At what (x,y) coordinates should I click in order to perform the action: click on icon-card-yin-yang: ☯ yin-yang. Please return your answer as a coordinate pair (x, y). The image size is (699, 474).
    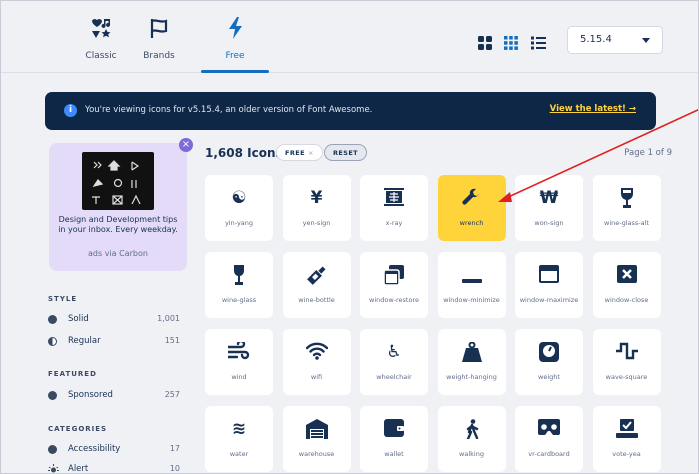
    Looking at the image, I should click on (239, 208).